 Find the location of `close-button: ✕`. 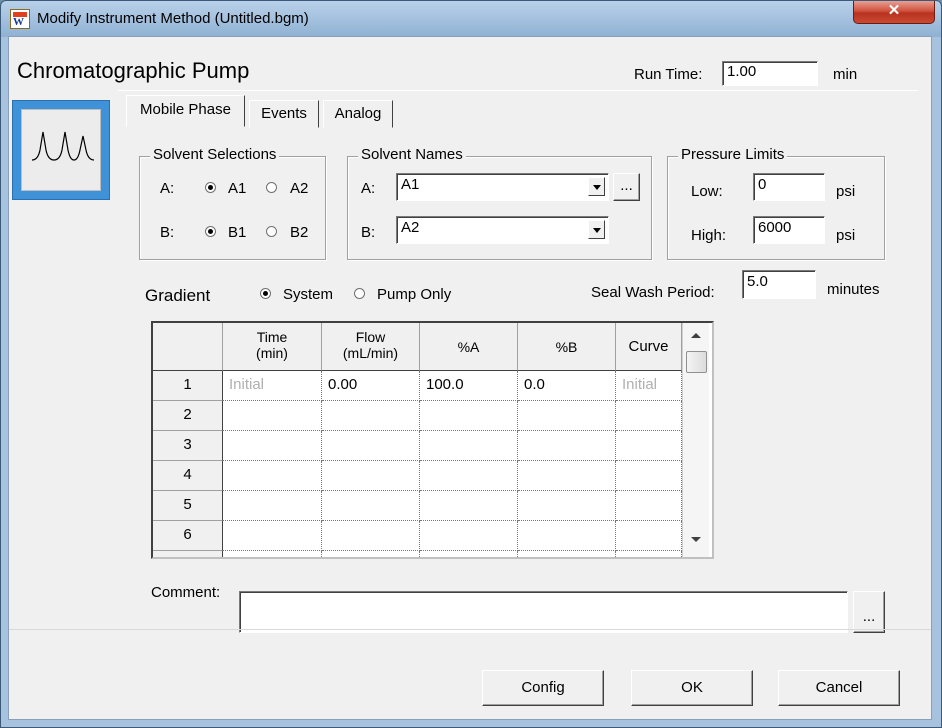

close-button: ✕ is located at coordinates (894, 12).